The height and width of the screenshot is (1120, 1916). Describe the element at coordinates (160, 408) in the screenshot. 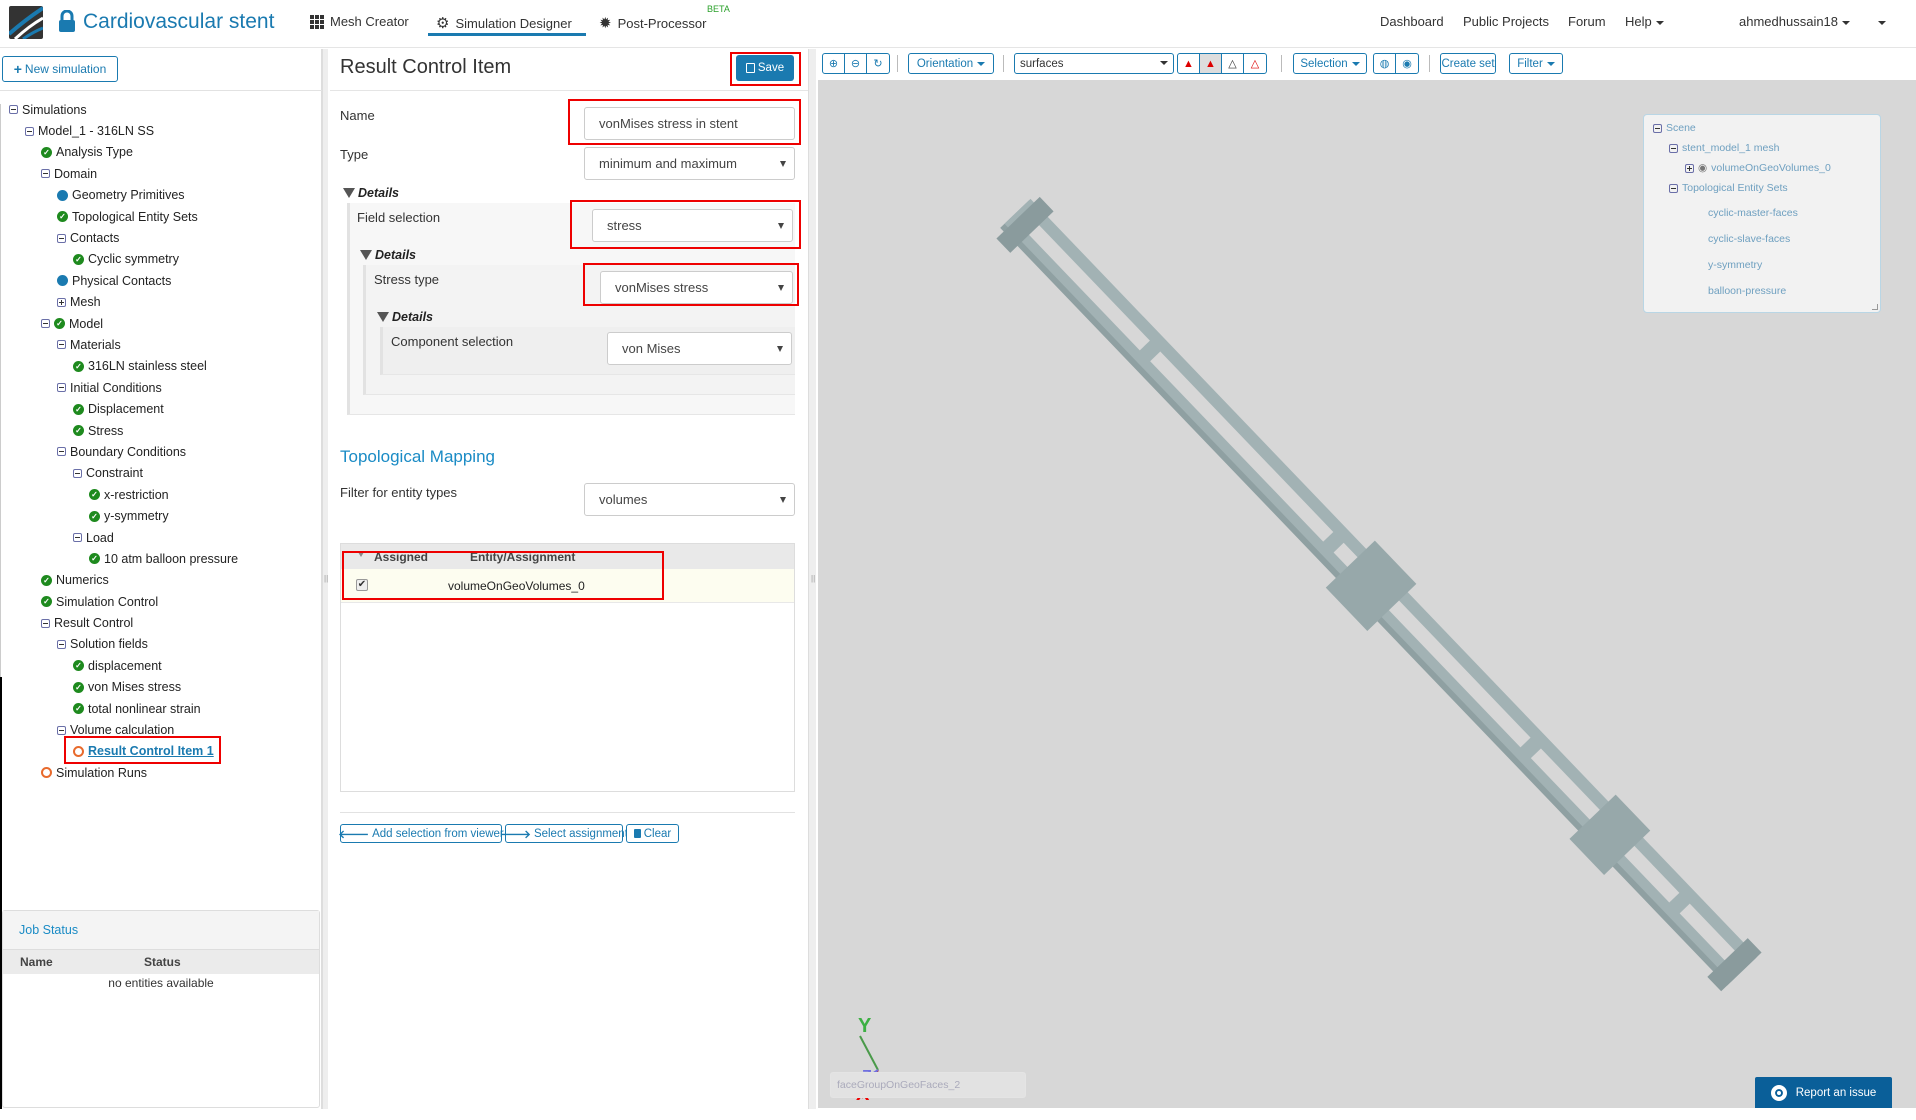

I see `tree-node: ✓ Displacement` at that location.